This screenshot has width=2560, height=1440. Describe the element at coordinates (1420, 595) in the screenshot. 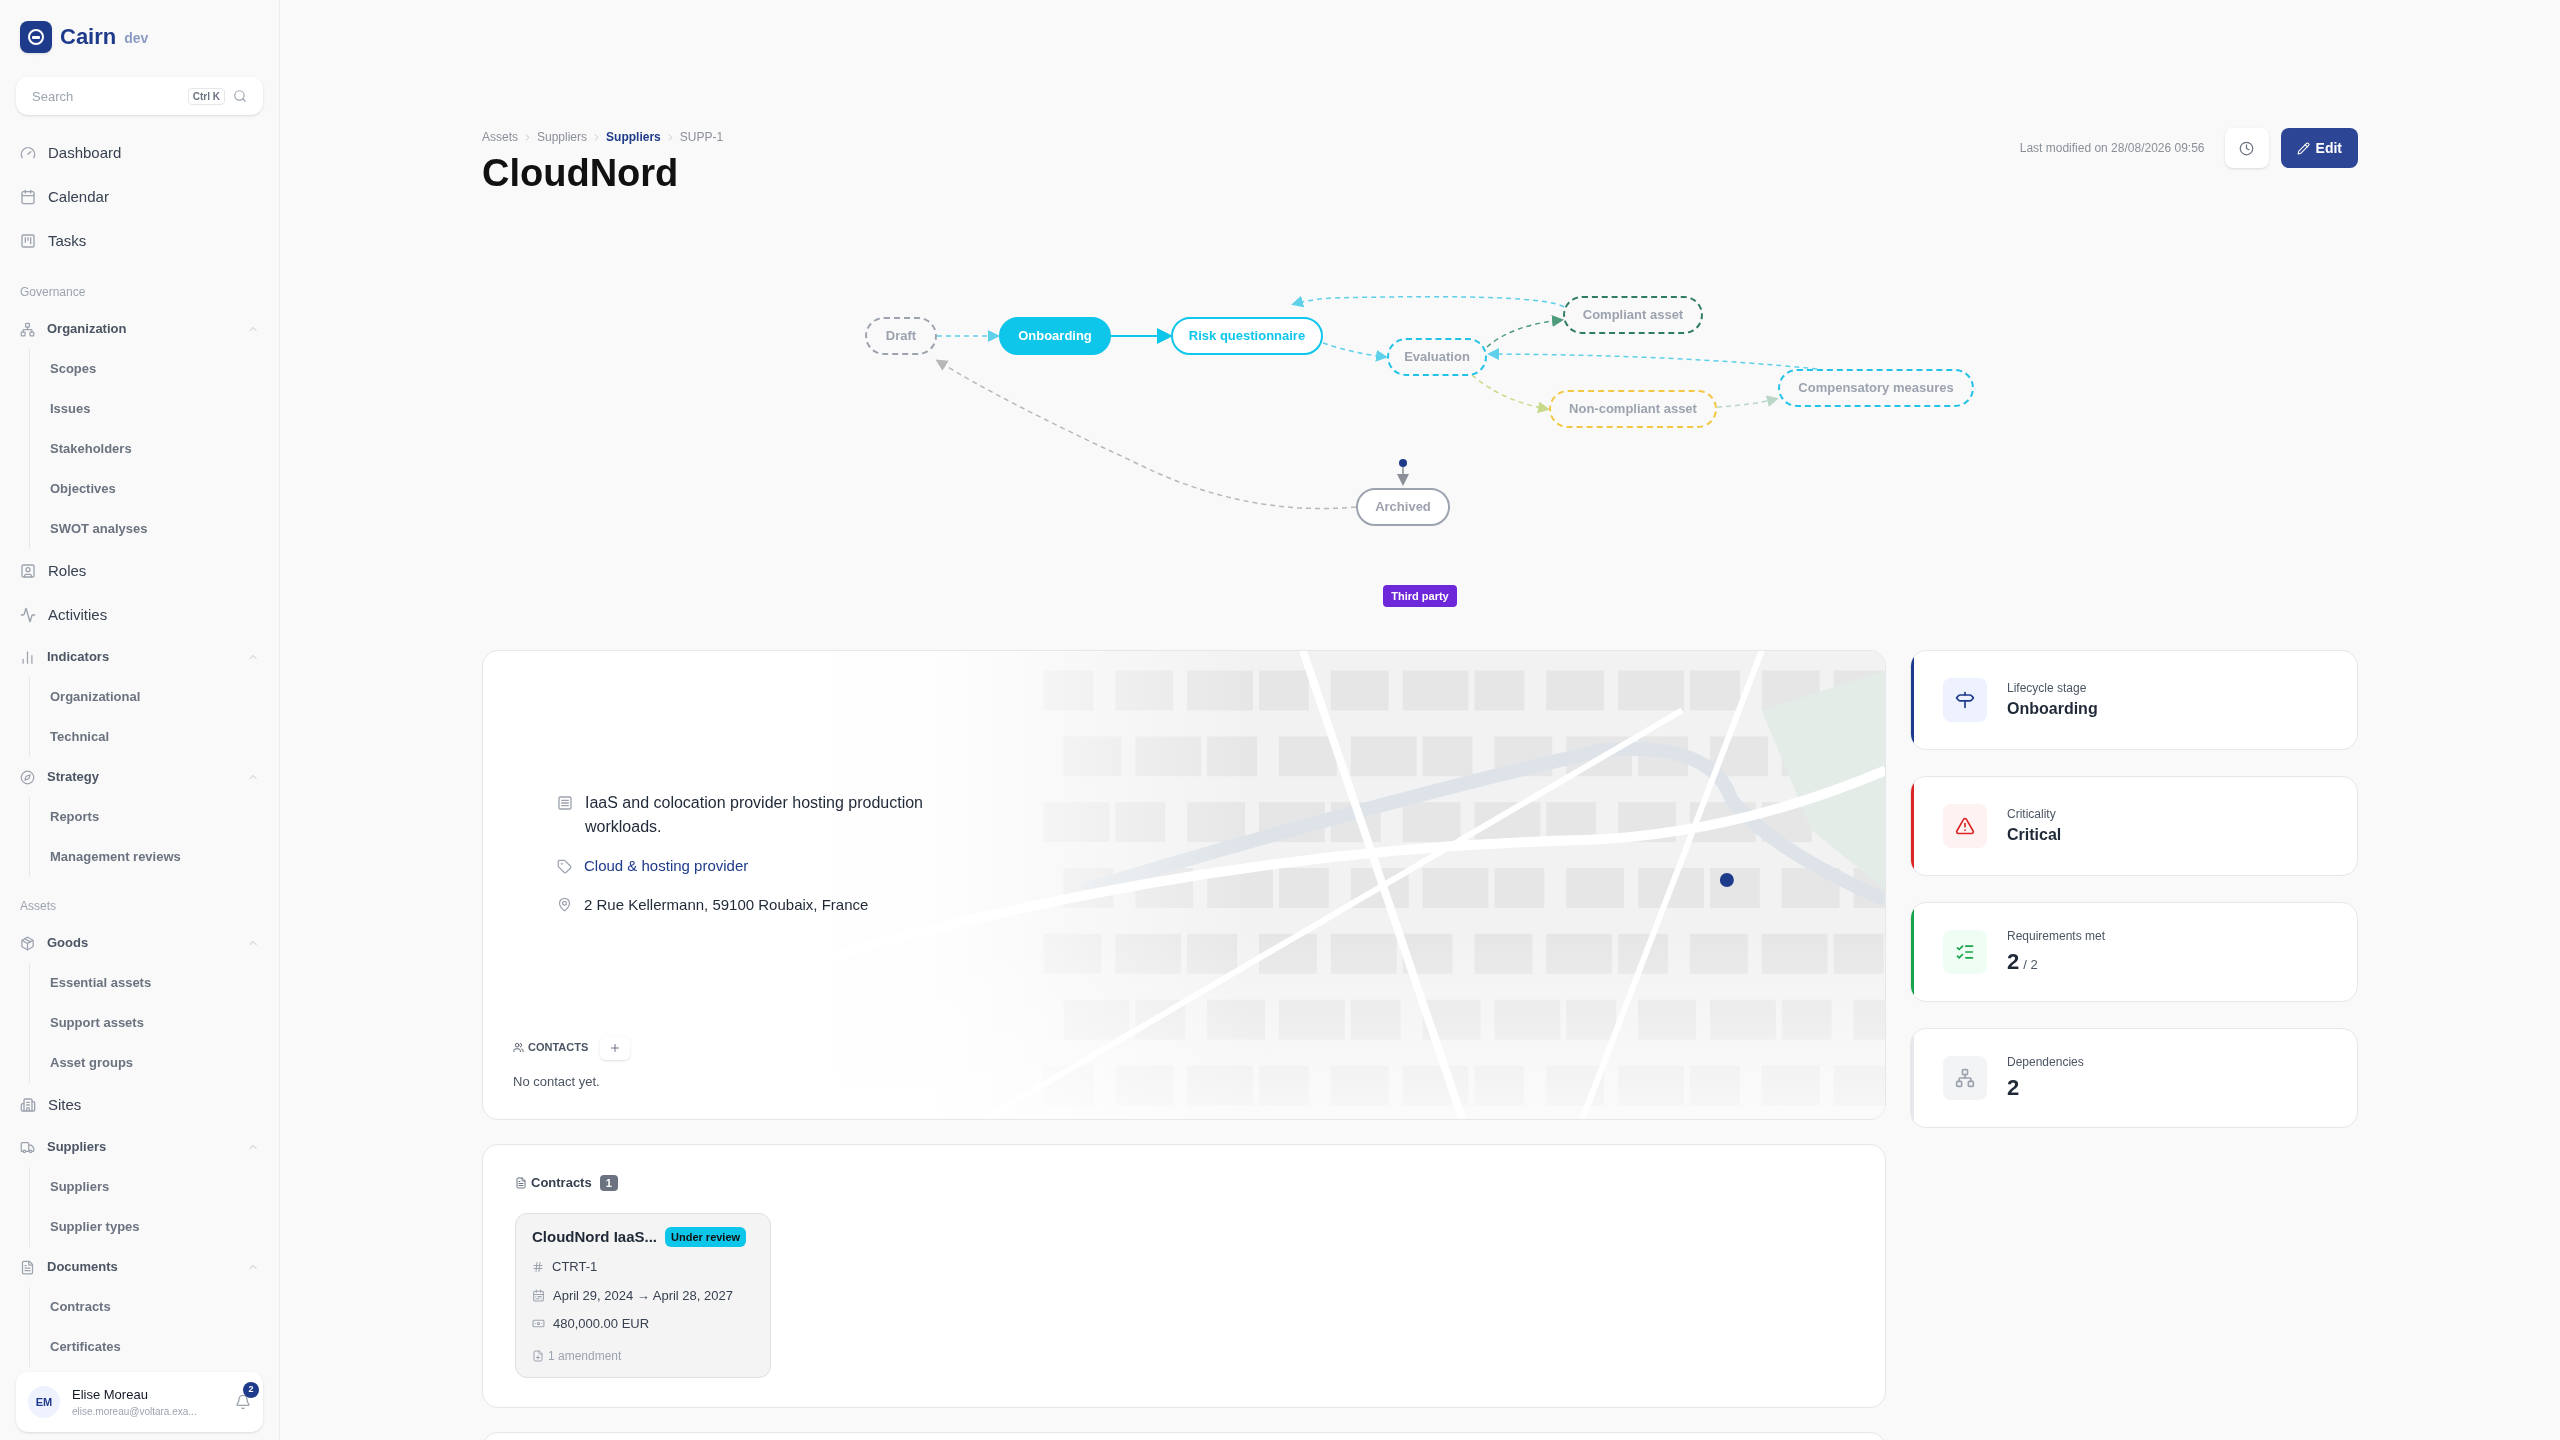

I see `type-badge: Third party` at that location.